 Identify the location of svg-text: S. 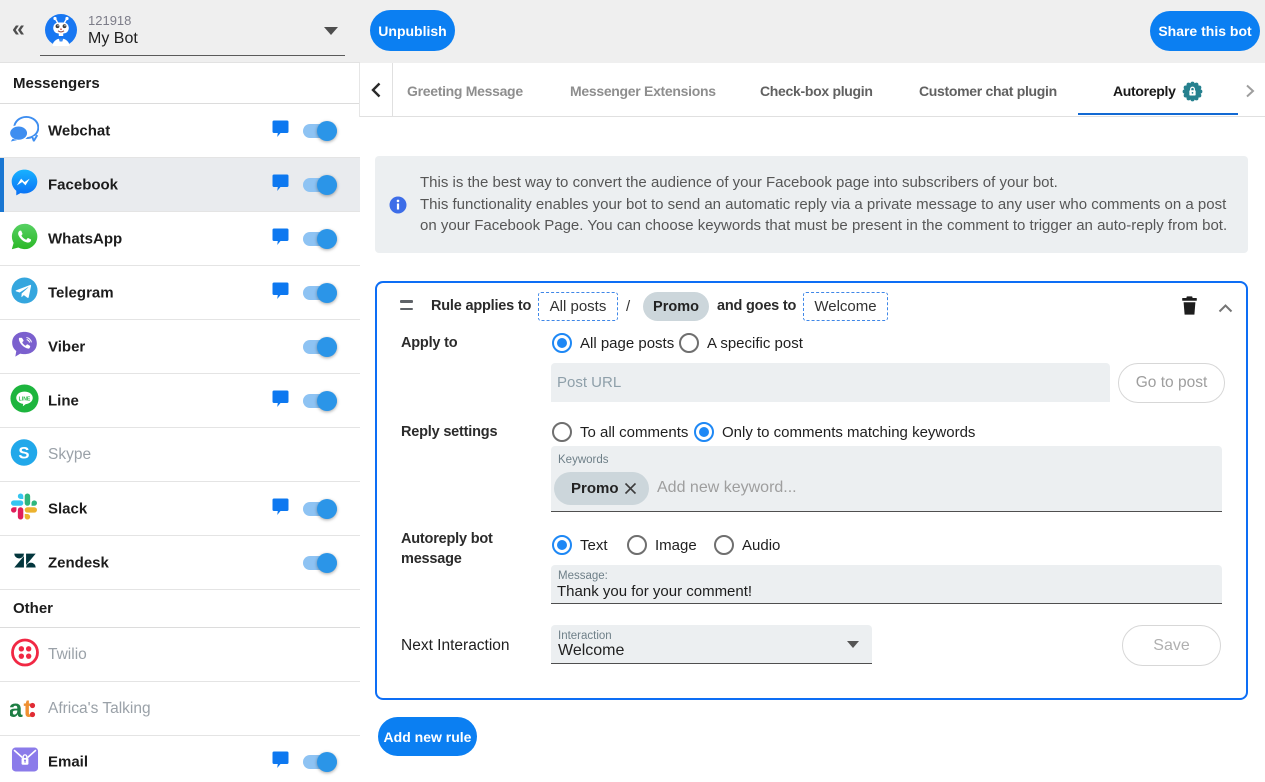
(23, 452).